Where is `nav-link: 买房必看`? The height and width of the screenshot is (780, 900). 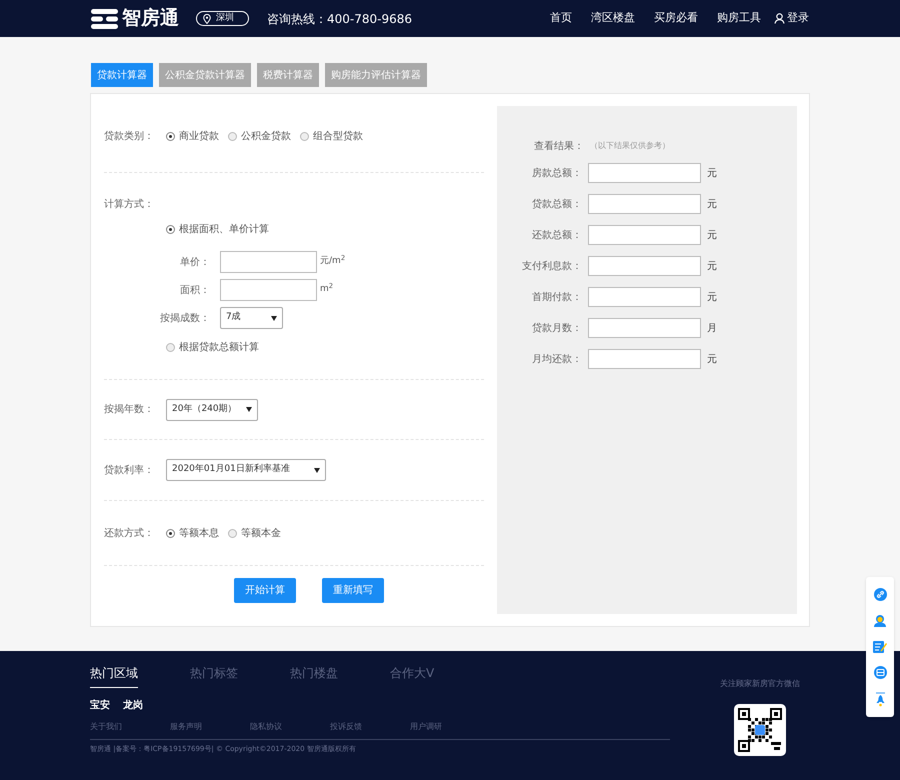
nav-link: 买房必看 is located at coordinates (676, 18).